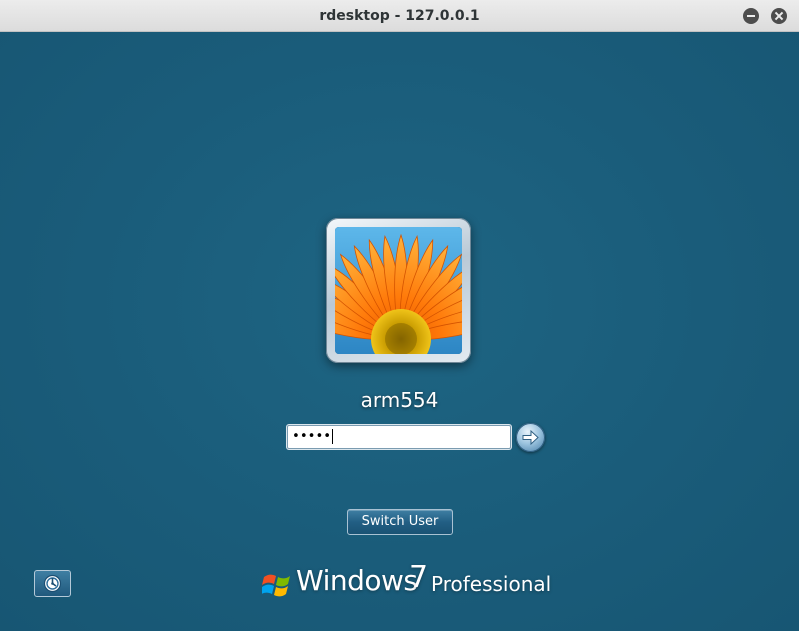  I want to click on minimize-icon, so click(751, 16).